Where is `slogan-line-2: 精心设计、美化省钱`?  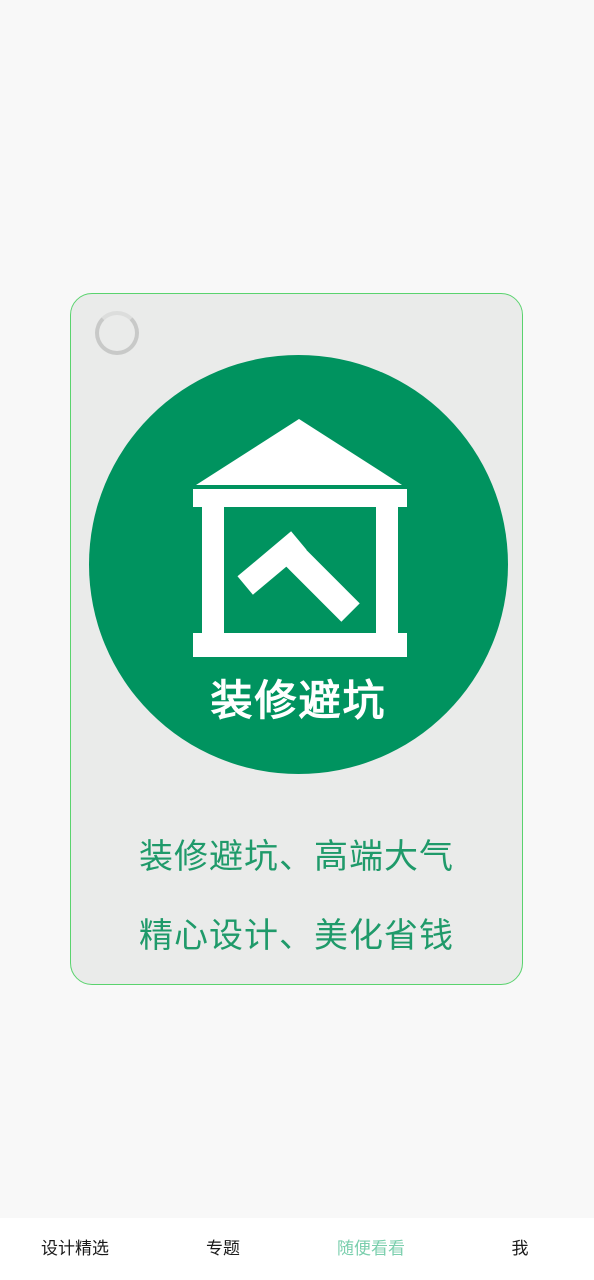
slogan-line-2: 精心设计、美化省钱 is located at coordinates (296, 936).